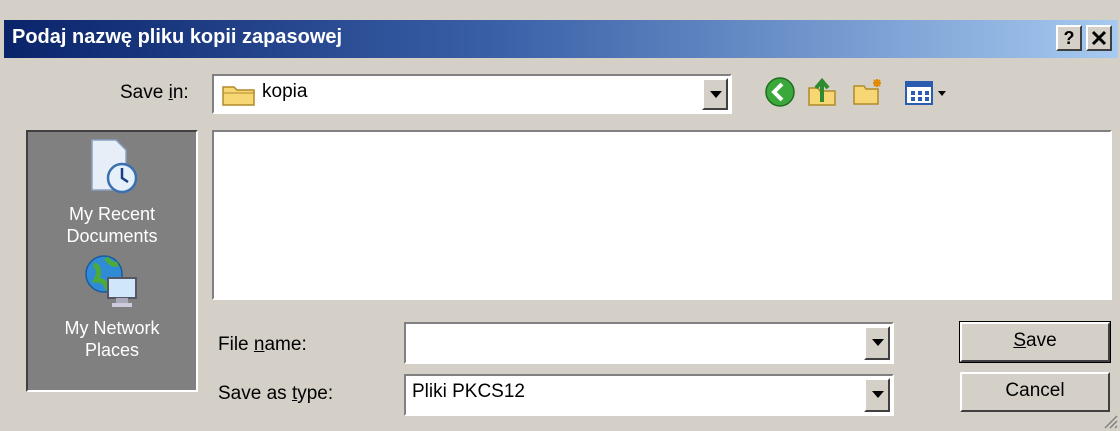 Image resolution: width=1120 pixels, height=431 pixels. I want to click on new-folder-icon, so click(868, 92).